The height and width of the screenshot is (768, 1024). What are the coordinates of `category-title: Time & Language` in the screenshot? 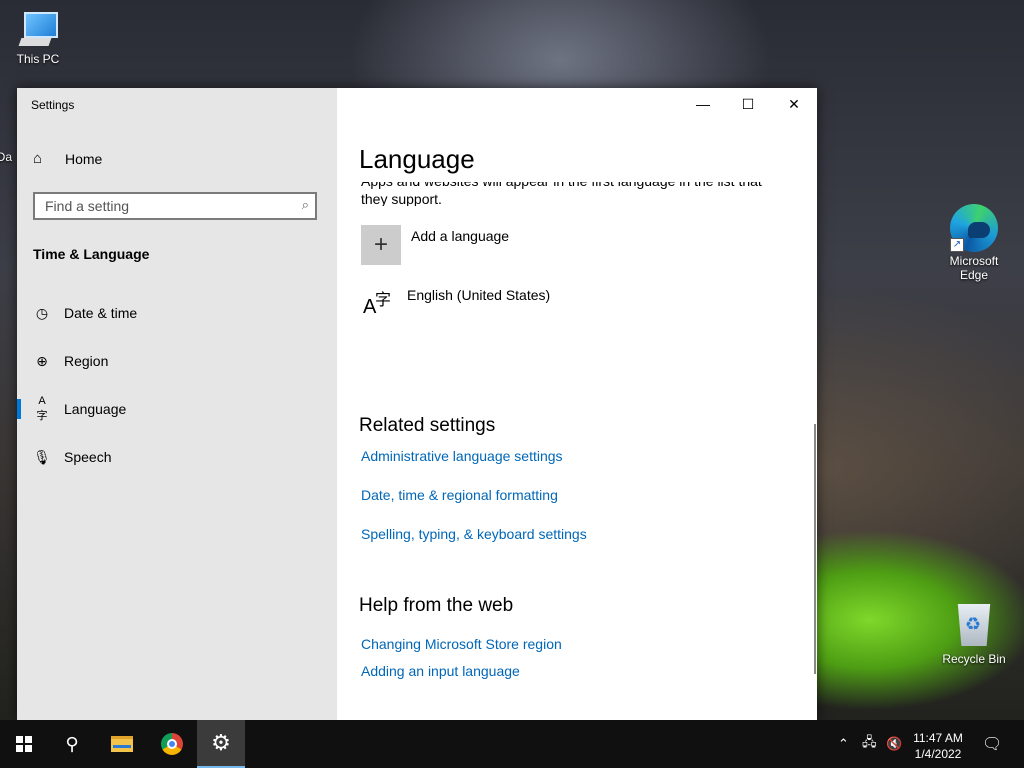 It's located at (91, 254).